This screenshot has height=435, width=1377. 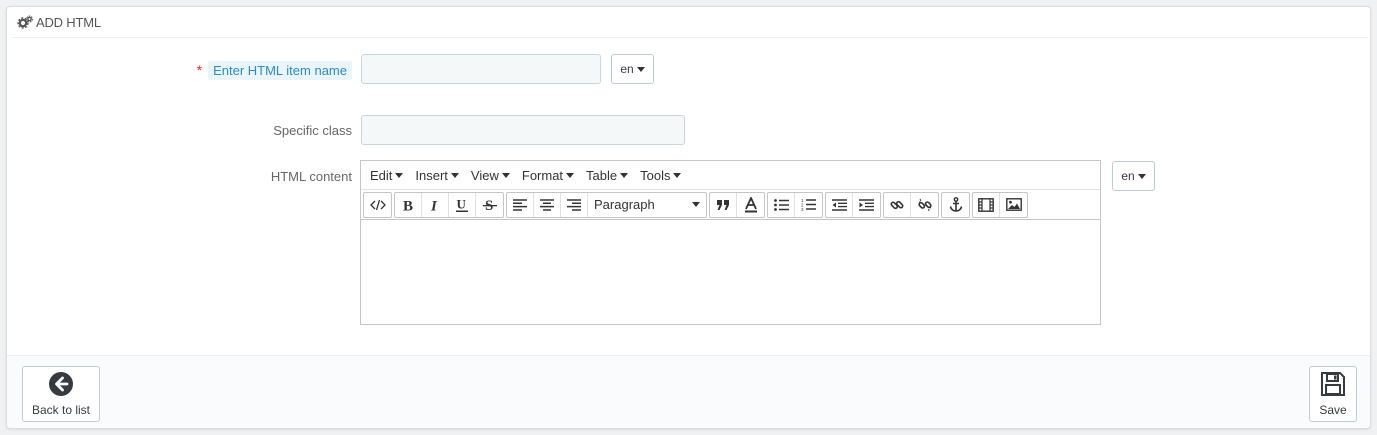 I want to click on unlink-icon, so click(x=924, y=205).